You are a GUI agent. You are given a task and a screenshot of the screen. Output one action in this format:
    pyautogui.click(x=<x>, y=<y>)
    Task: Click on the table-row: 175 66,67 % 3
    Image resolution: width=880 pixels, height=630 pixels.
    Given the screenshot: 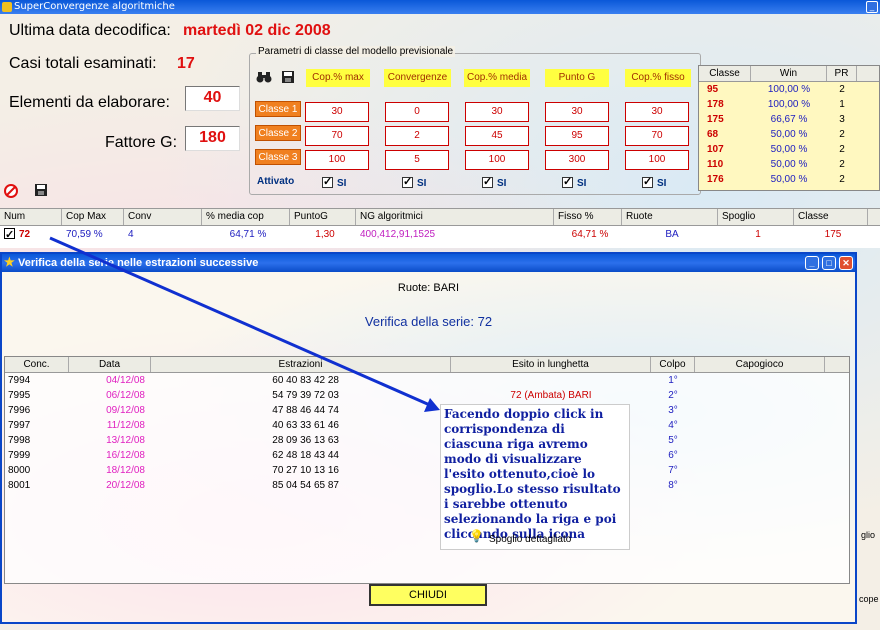 What is the action you would take?
    pyautogui.click(x=789, y=119)
    